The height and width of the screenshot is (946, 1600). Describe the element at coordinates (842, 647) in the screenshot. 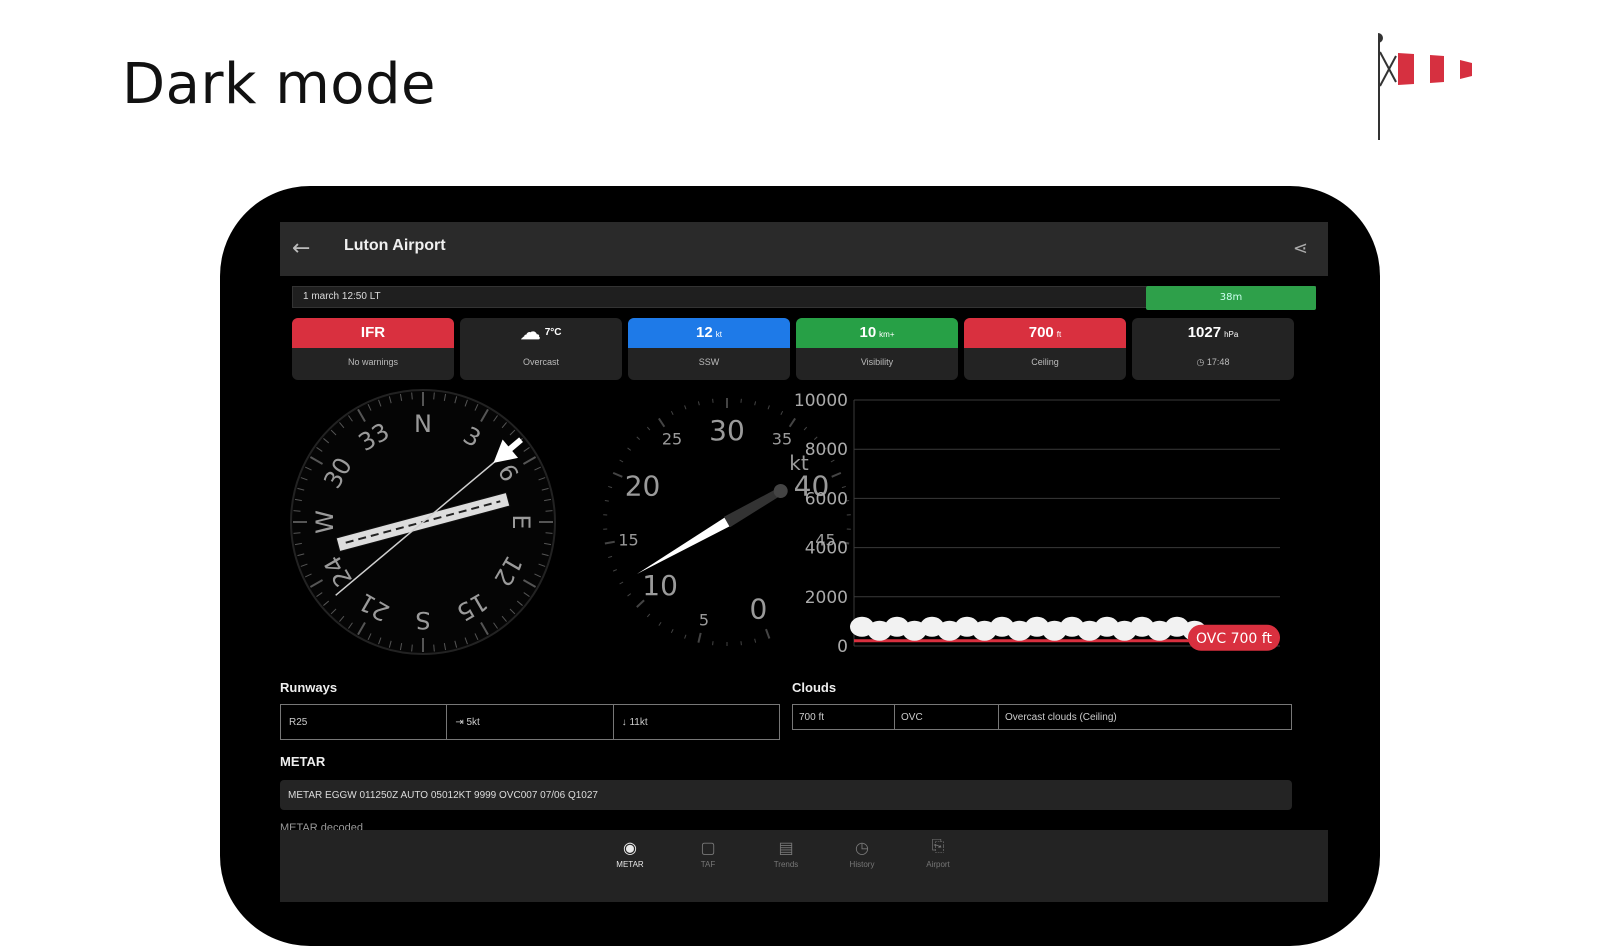

I see `chart-tick-label: 0` at that location.